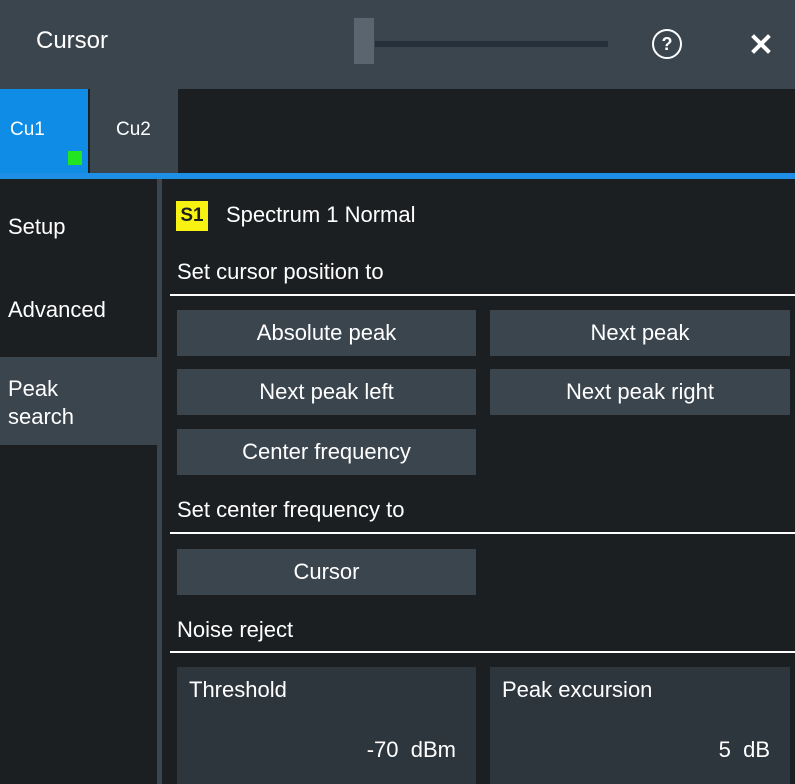 Image resolution: width=795 pixels, height=784 pixels. I want to click on set-center-to-cursor-button: Cursor, so click(326, 572).